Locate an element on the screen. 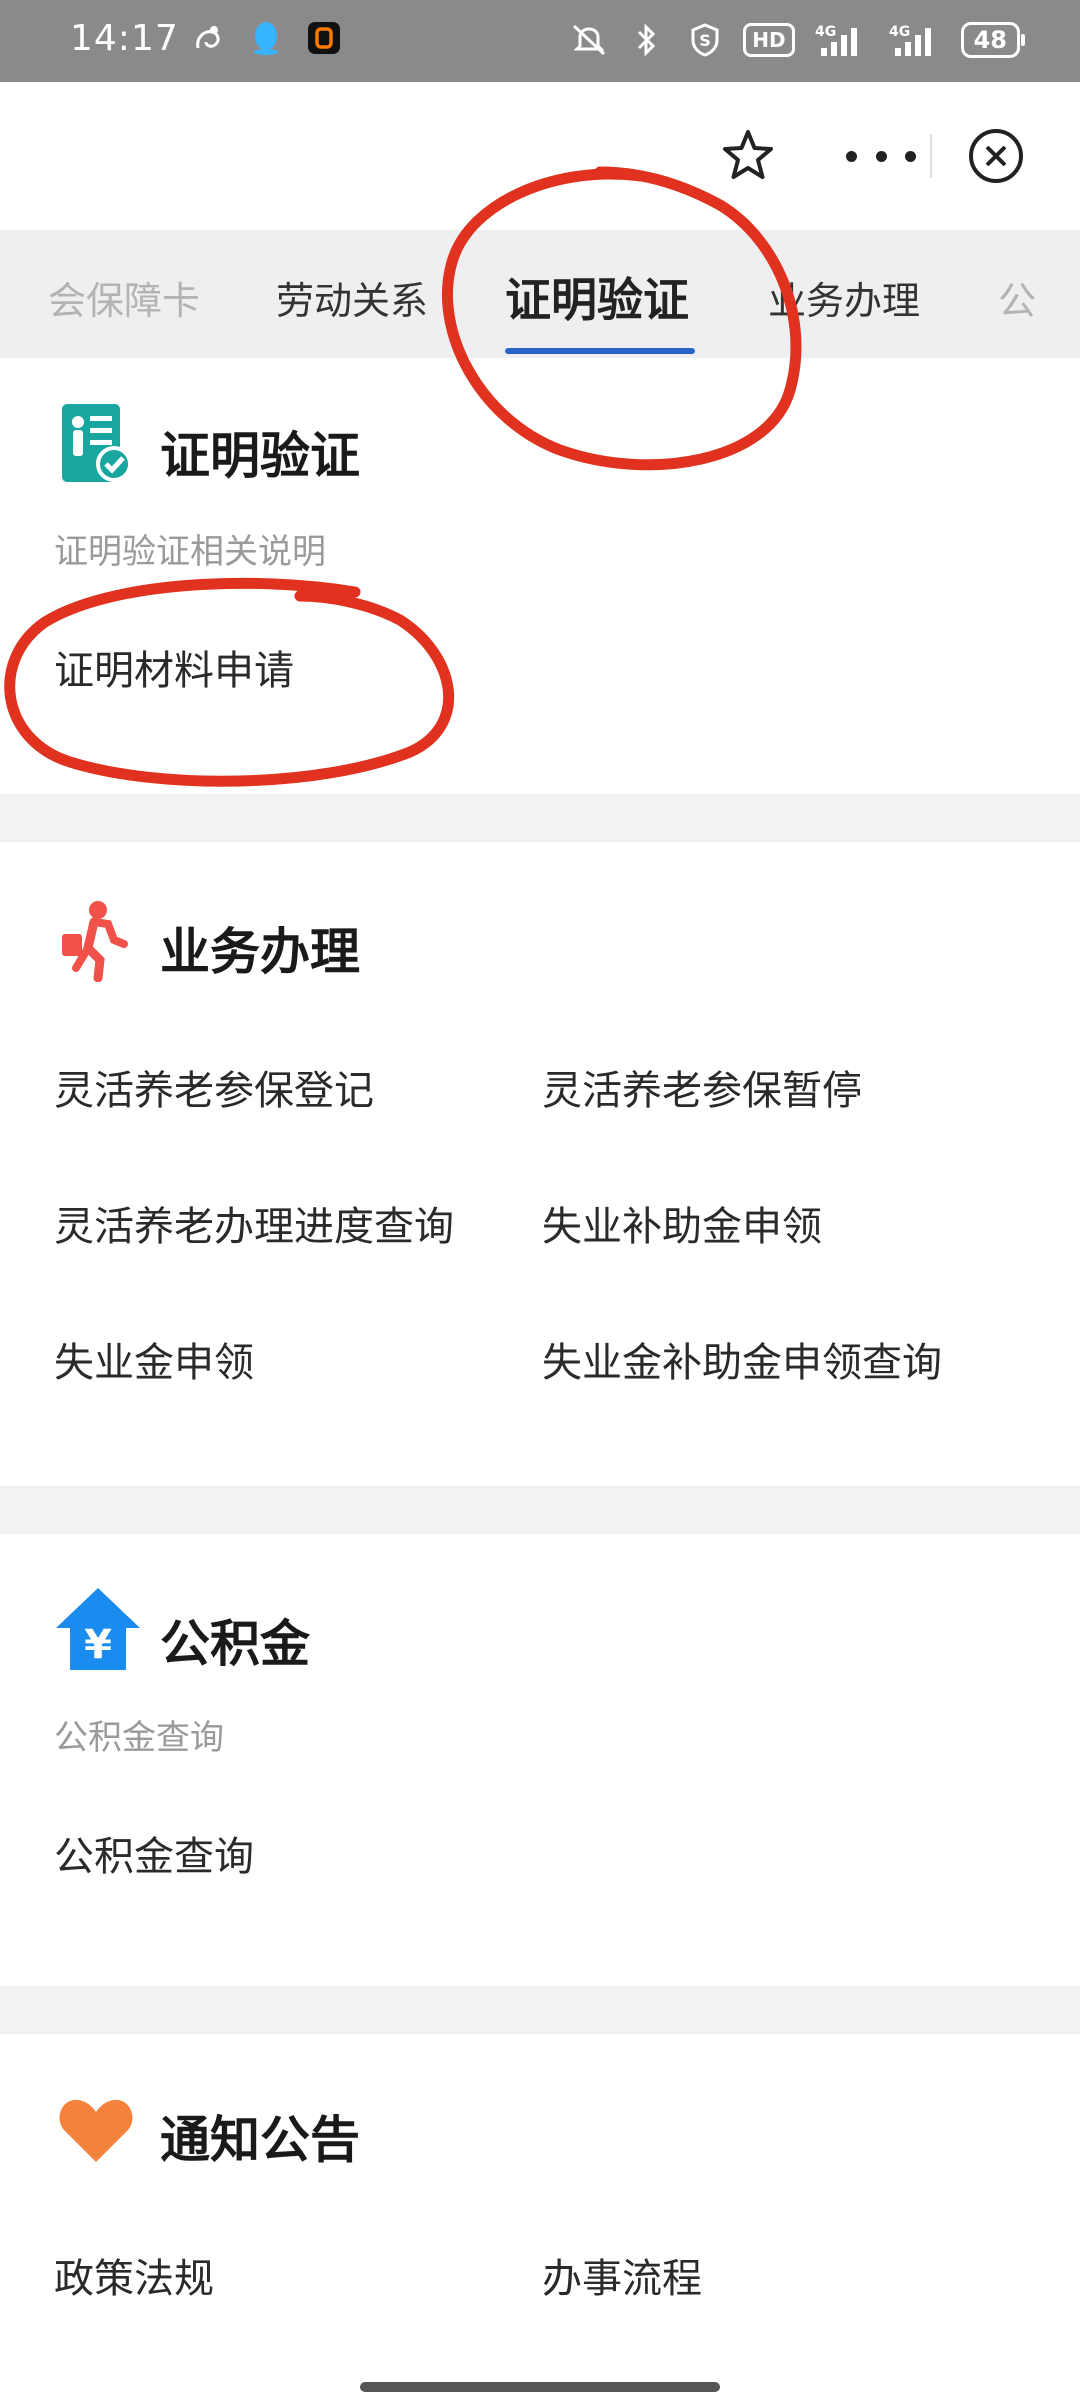 Image resolution: width=1080 pixels, height=2400 pixels. housing-fund-icon: ¥ is located at coordinates (98, 1626).